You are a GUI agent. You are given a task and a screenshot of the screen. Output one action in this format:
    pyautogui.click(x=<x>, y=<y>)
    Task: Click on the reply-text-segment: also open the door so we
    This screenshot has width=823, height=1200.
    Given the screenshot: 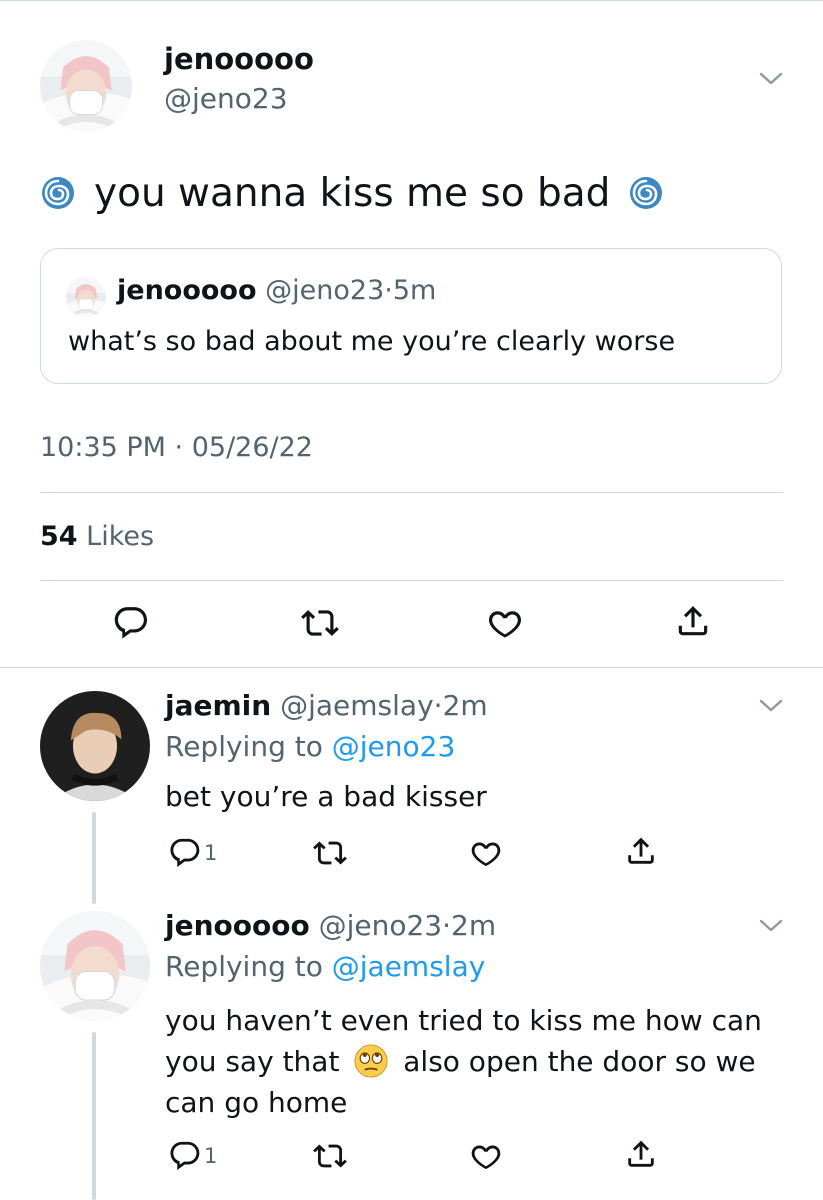 What is the action you would take?
    pyautogui.click(x=579, y=1061)
    